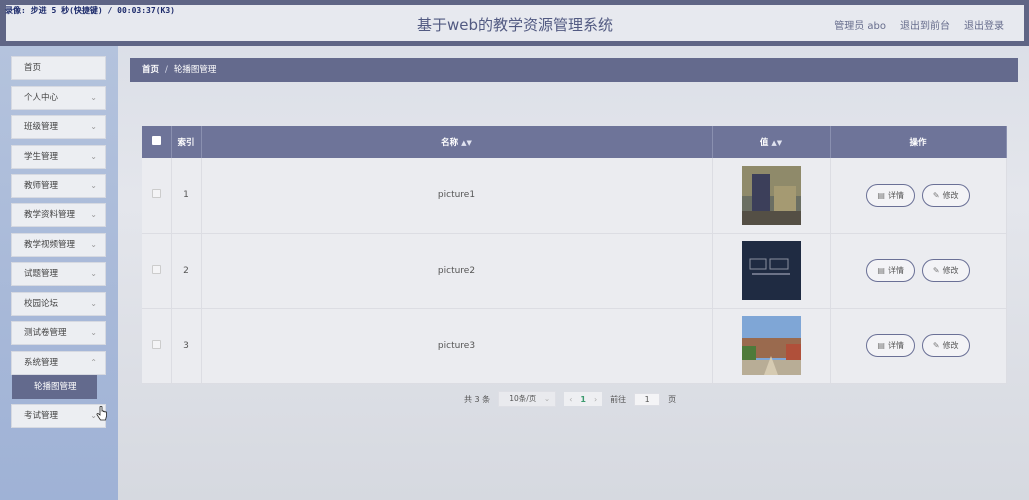  Describe the element at coordinates (570, 399) in the screenshot. I see `prev-page-icon: ‹` at that location.